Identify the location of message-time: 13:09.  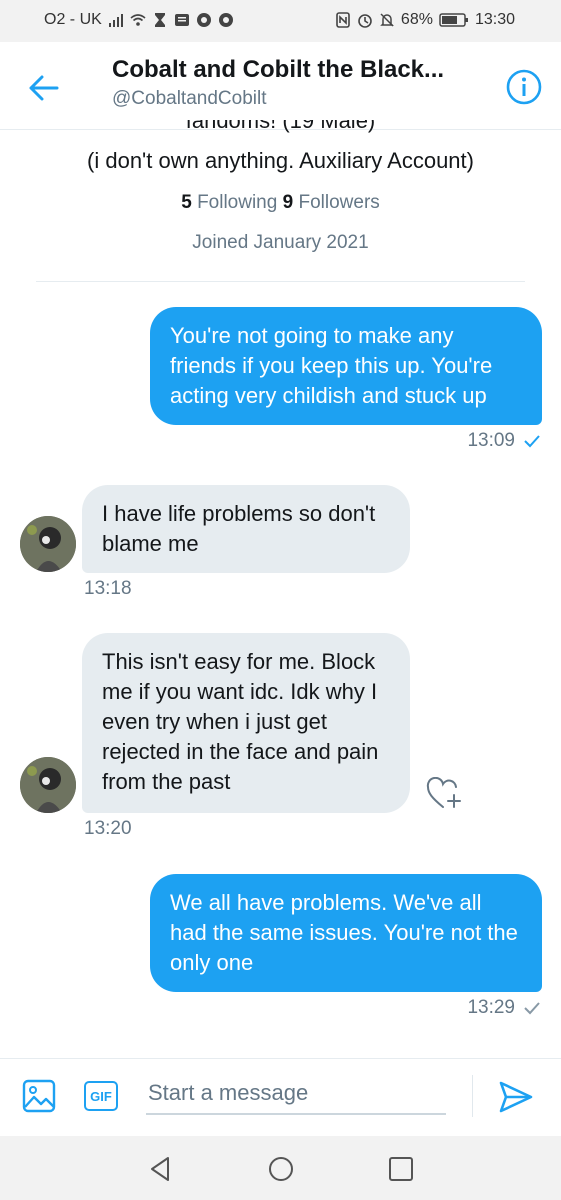
(491, 440).